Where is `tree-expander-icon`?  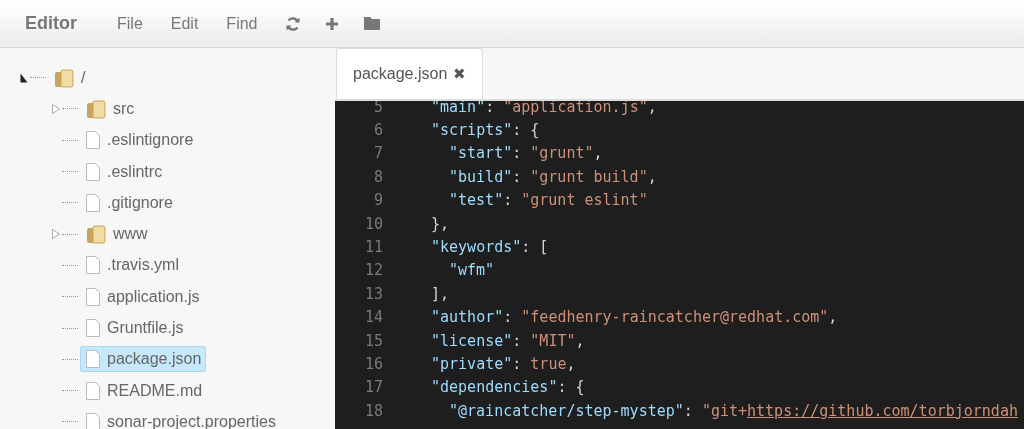
tree-expander-icon is located at coordinates (24, 77).